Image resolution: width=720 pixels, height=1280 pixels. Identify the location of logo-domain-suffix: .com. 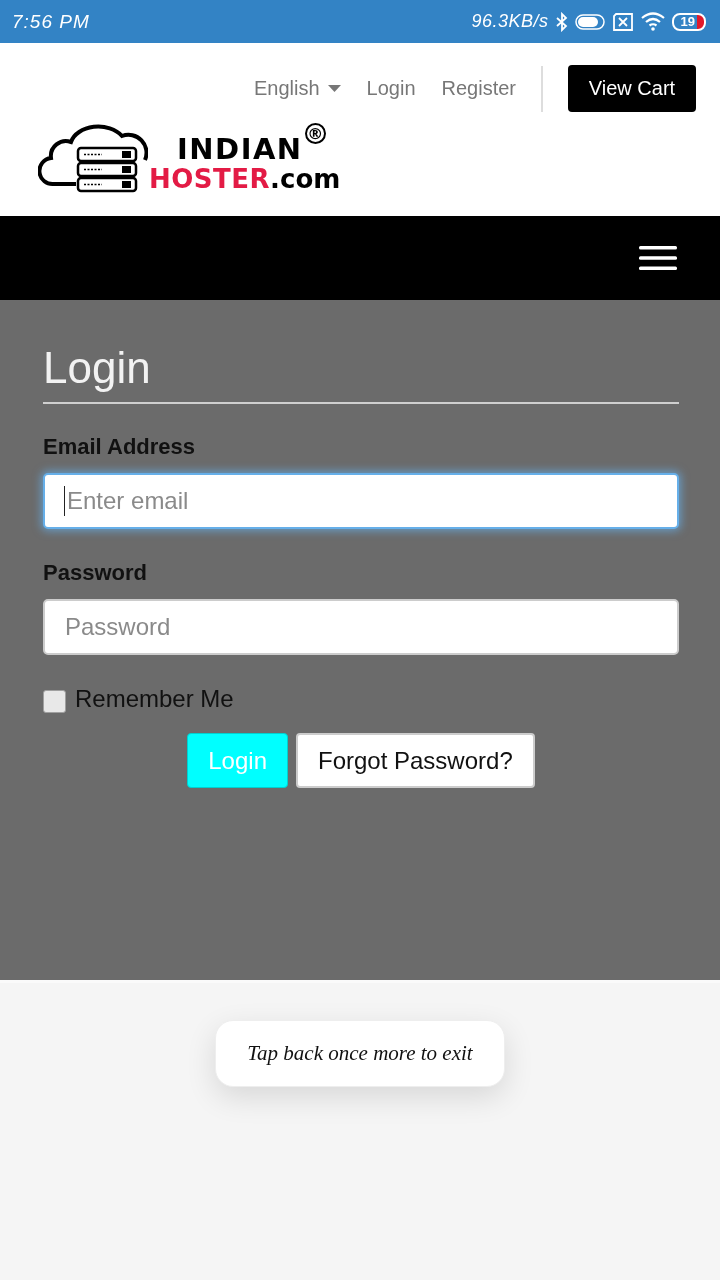
(305, 179).